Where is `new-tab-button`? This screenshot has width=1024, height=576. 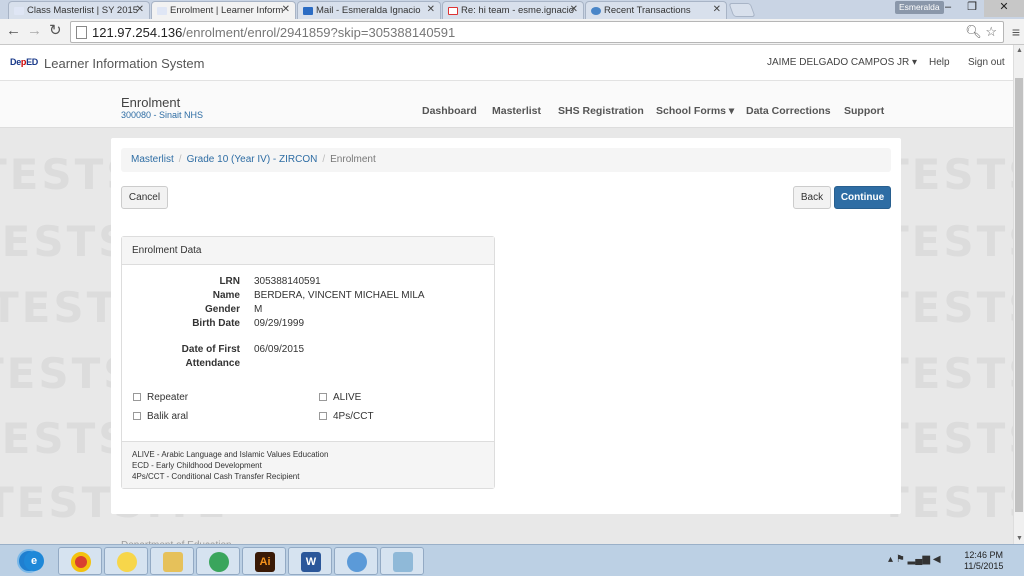
new-tab-button is located at coordinates (742, 10).